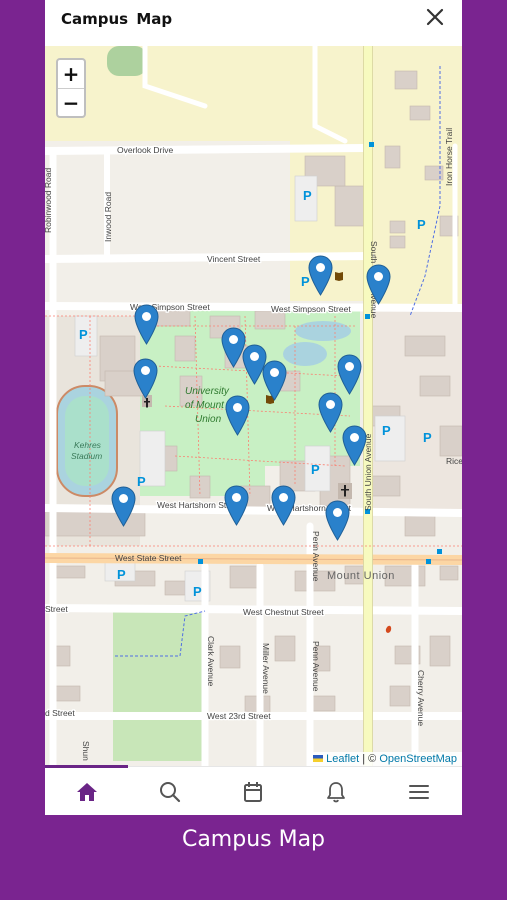 This screenshot has height=900, width=507. What do you see at coordinates (88, 445) in the screenshot?
I see `label-kehres-1: Kehres` at bounding box center [88, 445].